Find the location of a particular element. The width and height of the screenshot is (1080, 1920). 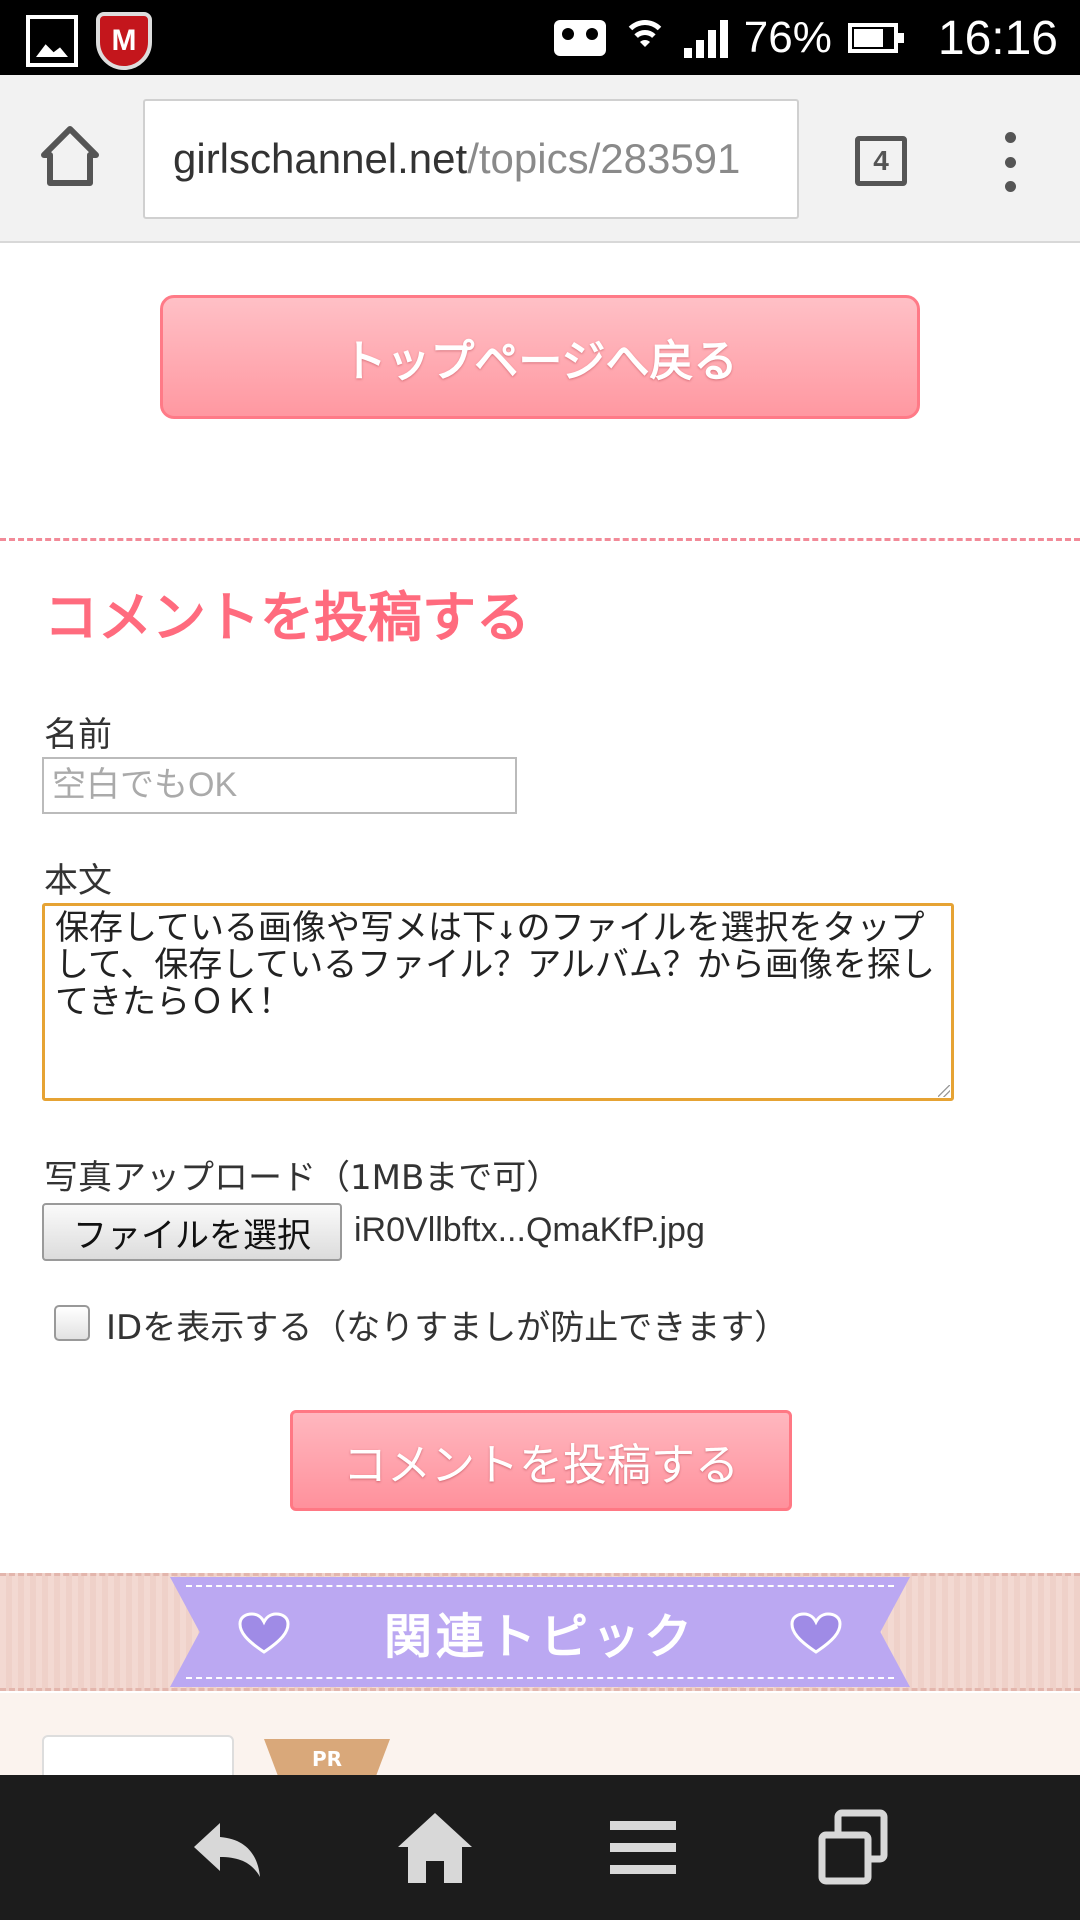

name-label: 名前 is located at coordinates (78, 735).